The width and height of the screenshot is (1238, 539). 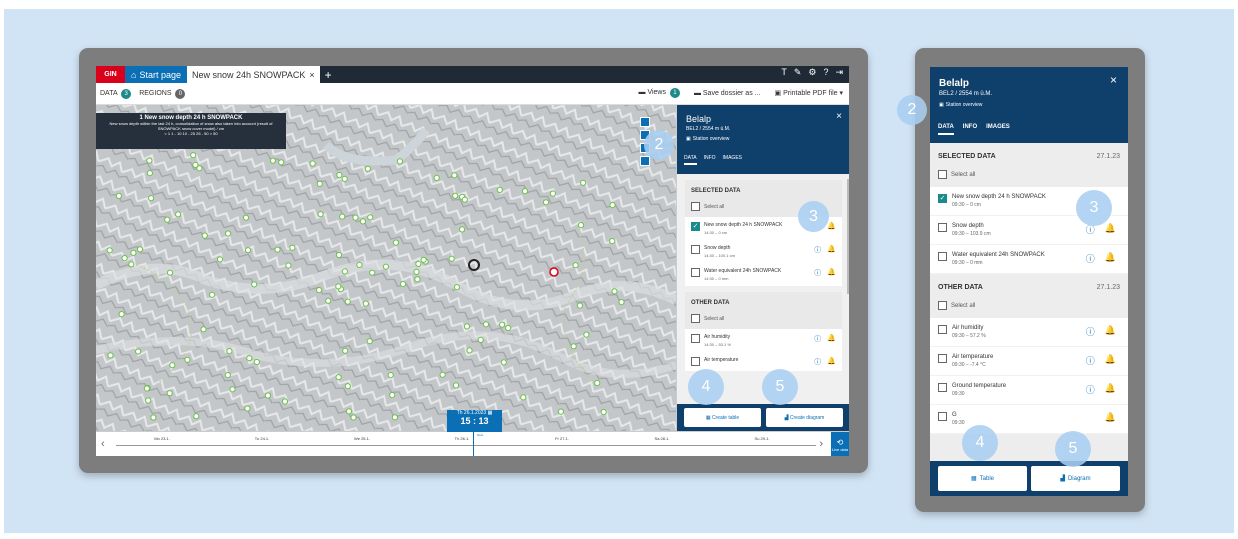 What do you see at coordinates (1075, 478) in the screenshot?
I see `diagram-button: ▟ Diagram` at bounding box center [1075, 478].